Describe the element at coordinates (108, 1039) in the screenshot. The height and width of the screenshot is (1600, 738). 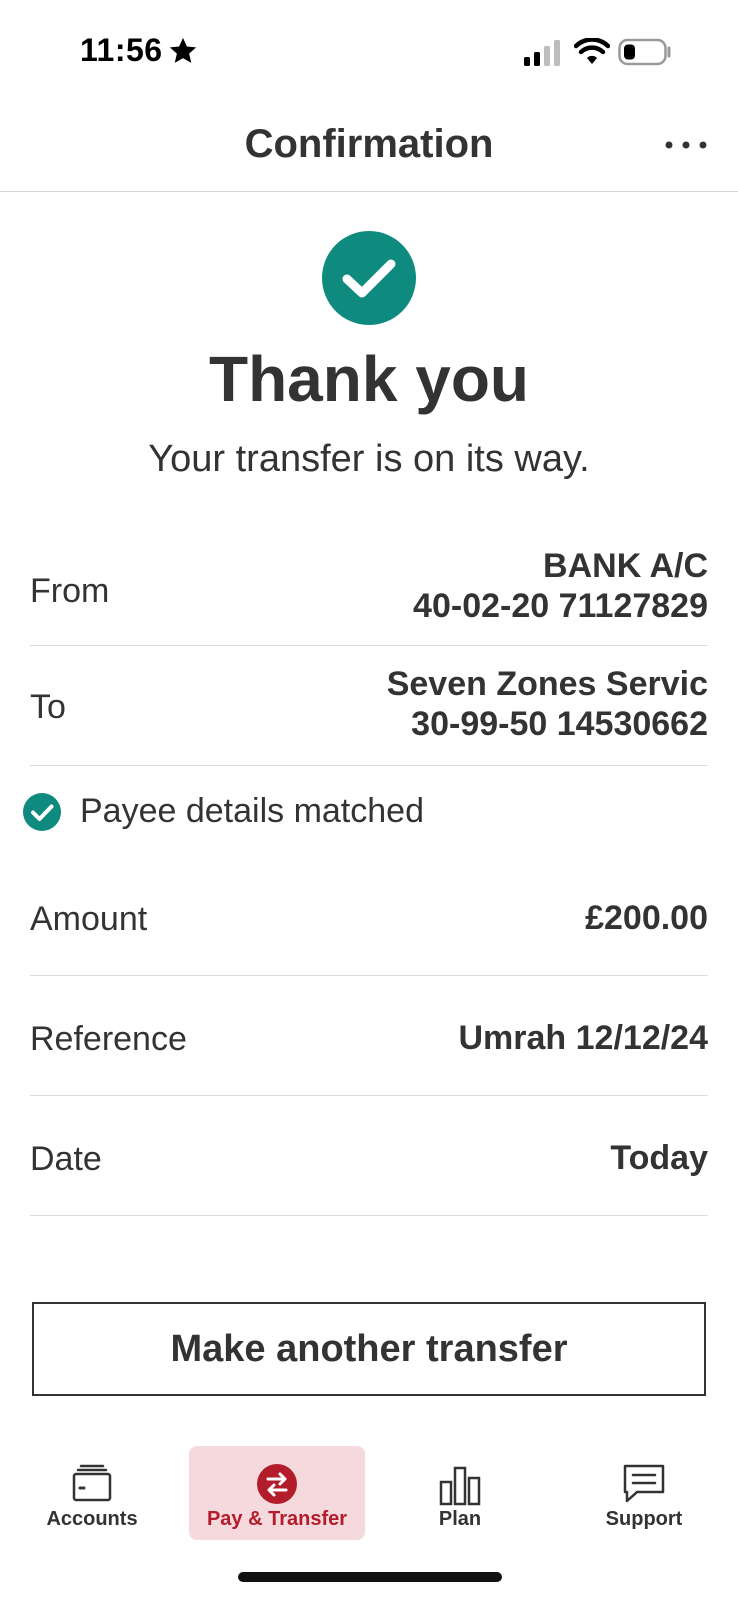
I see `reference-label: Reference` at that location.